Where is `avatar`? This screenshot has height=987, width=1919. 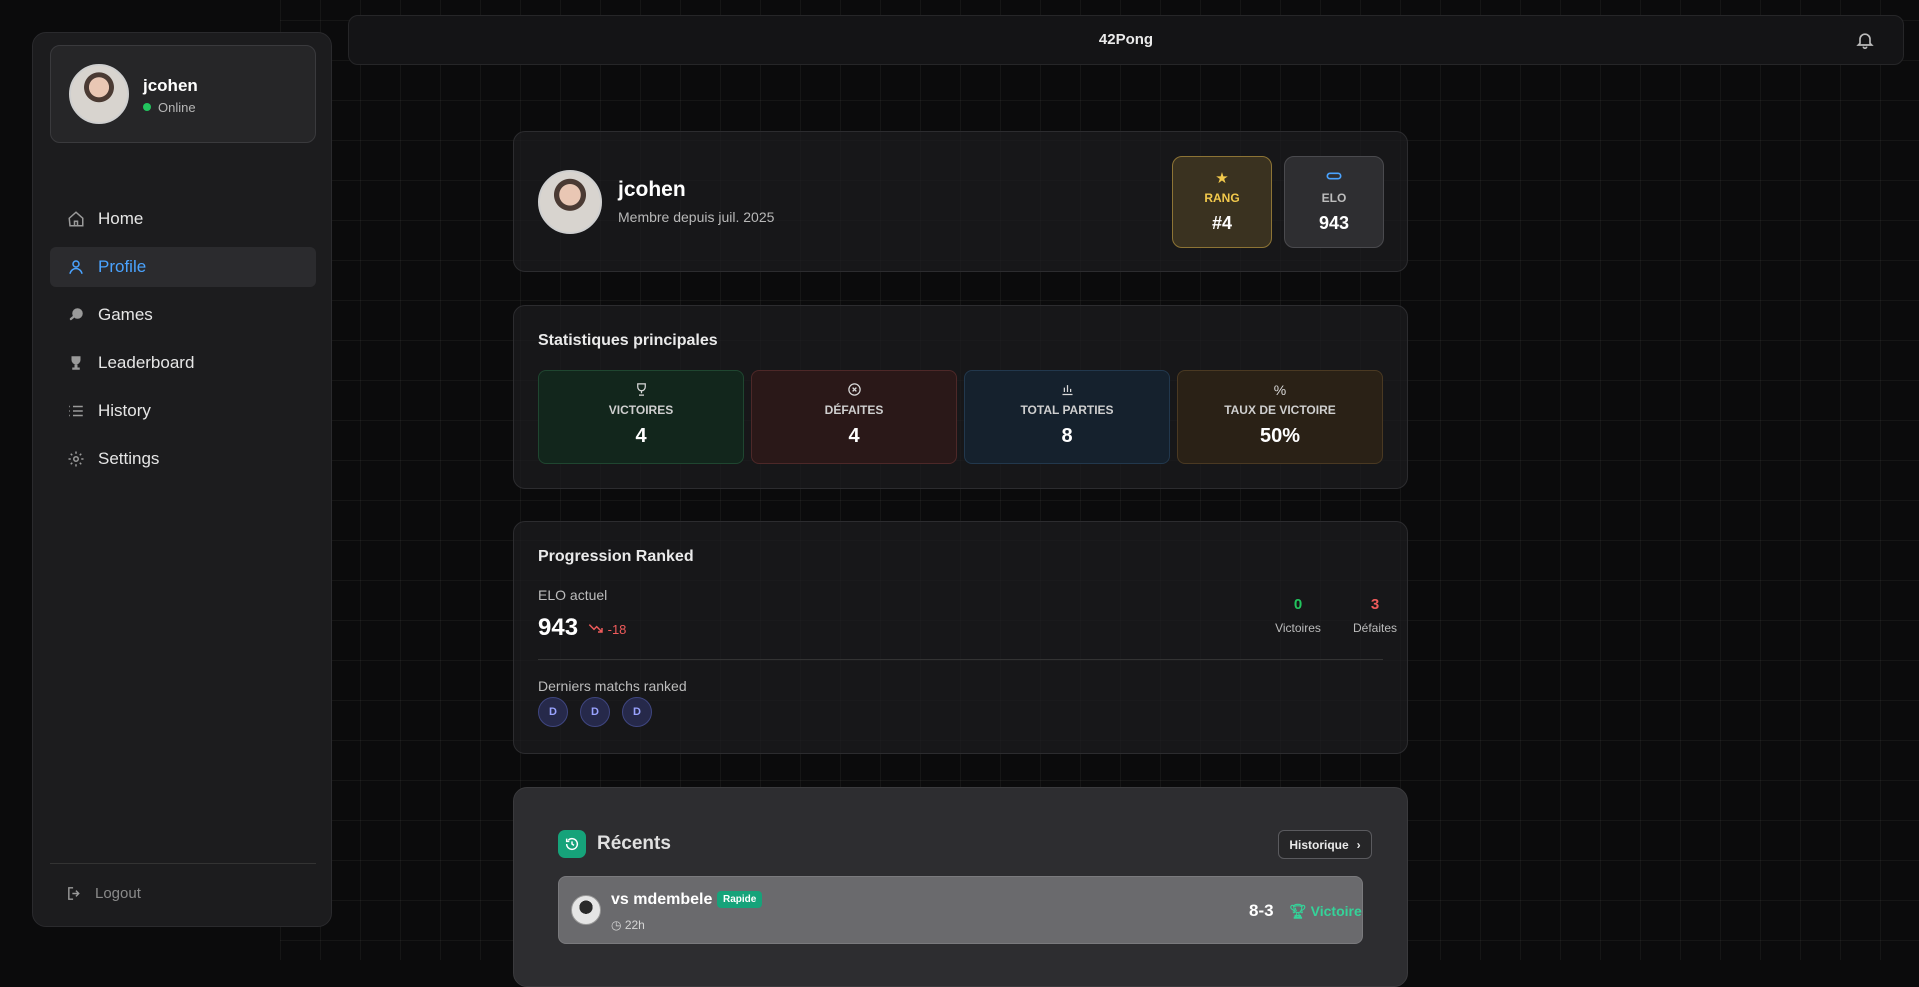
avatar is located at coordinates (99, 94).